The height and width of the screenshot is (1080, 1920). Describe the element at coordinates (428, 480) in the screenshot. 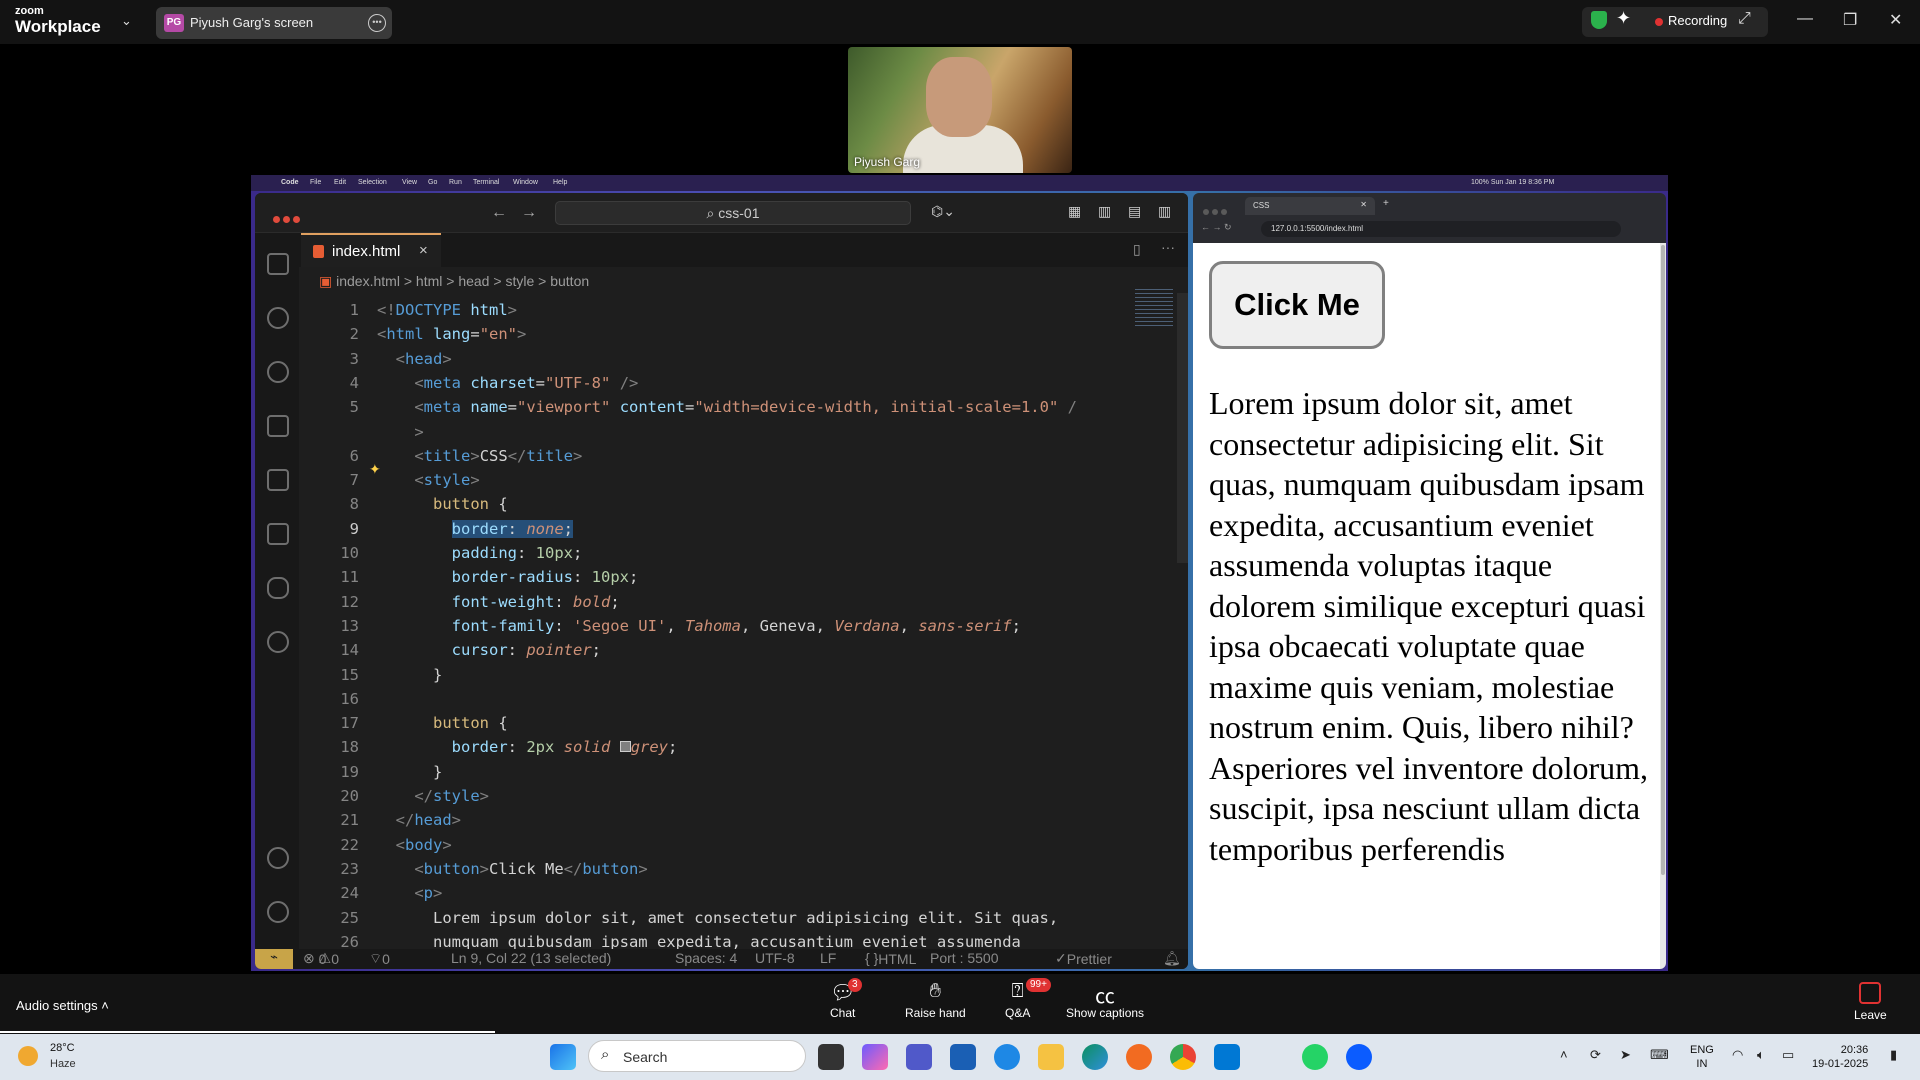

I see `code-line: <style>` at that location.